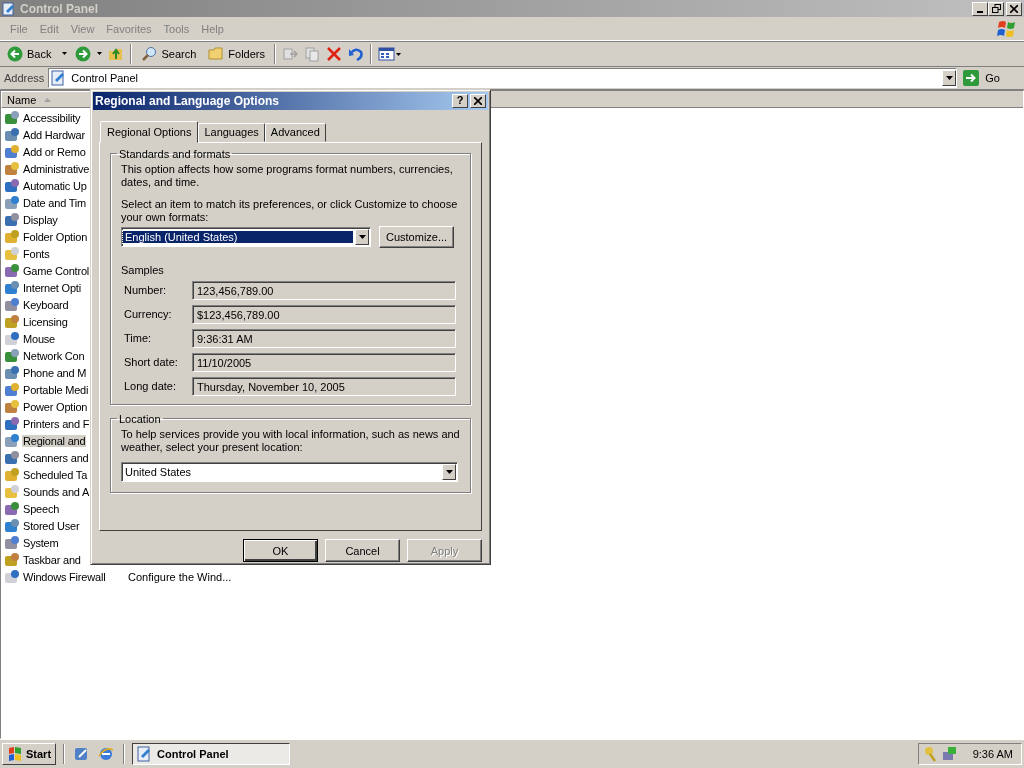  Describe the element at coordinates (106, 754) in the screenshot. I see `browser-icon` at that location.